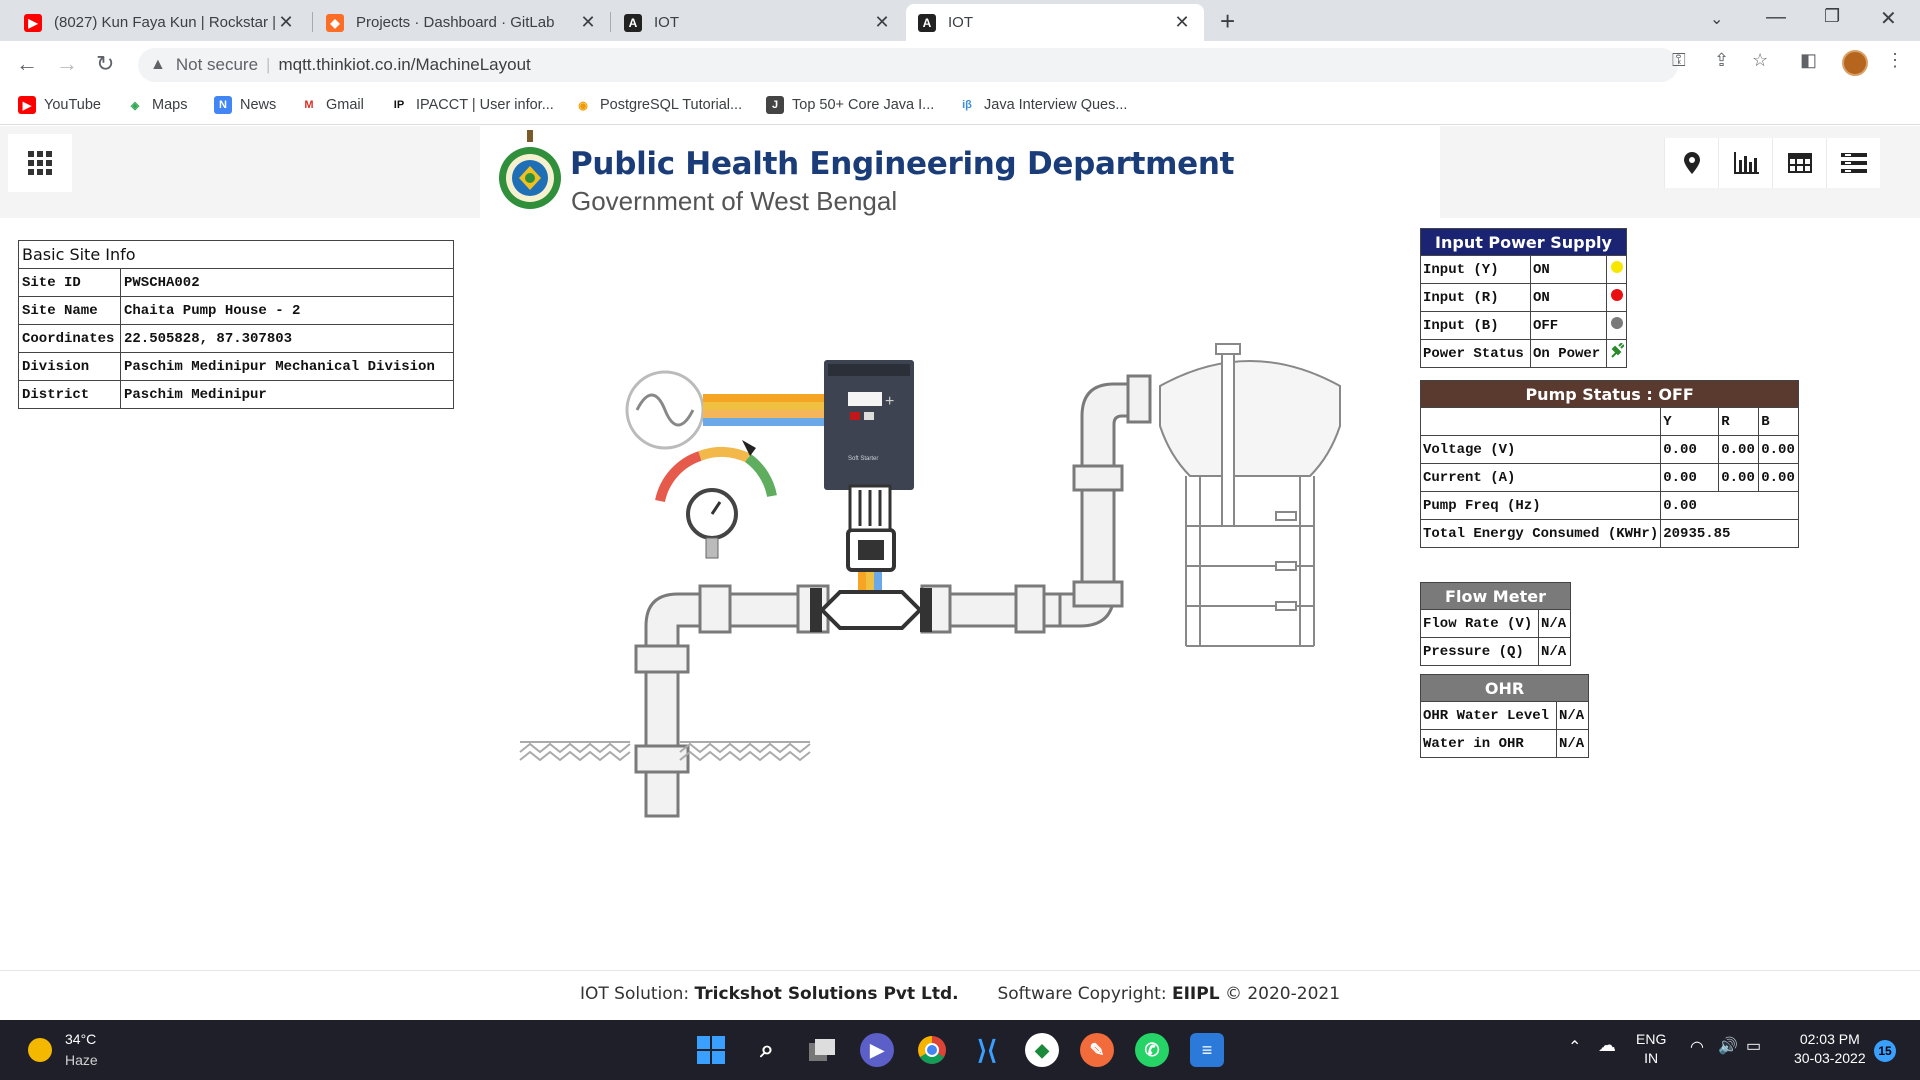 Image resolution: width=1920 pixels, height=1080 pixels. What do you see at coordinates (1885, 1051) in the screenshot?
I see `notification-badge: 15` at bounding box center [1885, 1051].